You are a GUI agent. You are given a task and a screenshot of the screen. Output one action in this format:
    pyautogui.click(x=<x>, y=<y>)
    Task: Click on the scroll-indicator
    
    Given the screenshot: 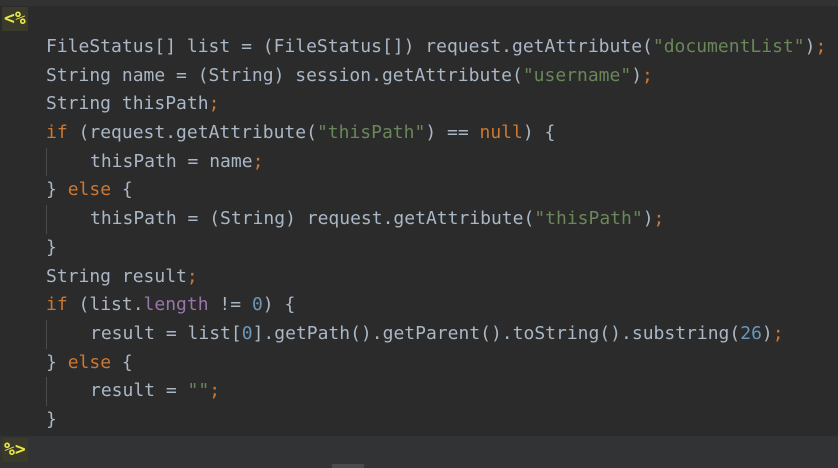 What is the action you would take?
    pyautogui.click(x=348, y=466)
    